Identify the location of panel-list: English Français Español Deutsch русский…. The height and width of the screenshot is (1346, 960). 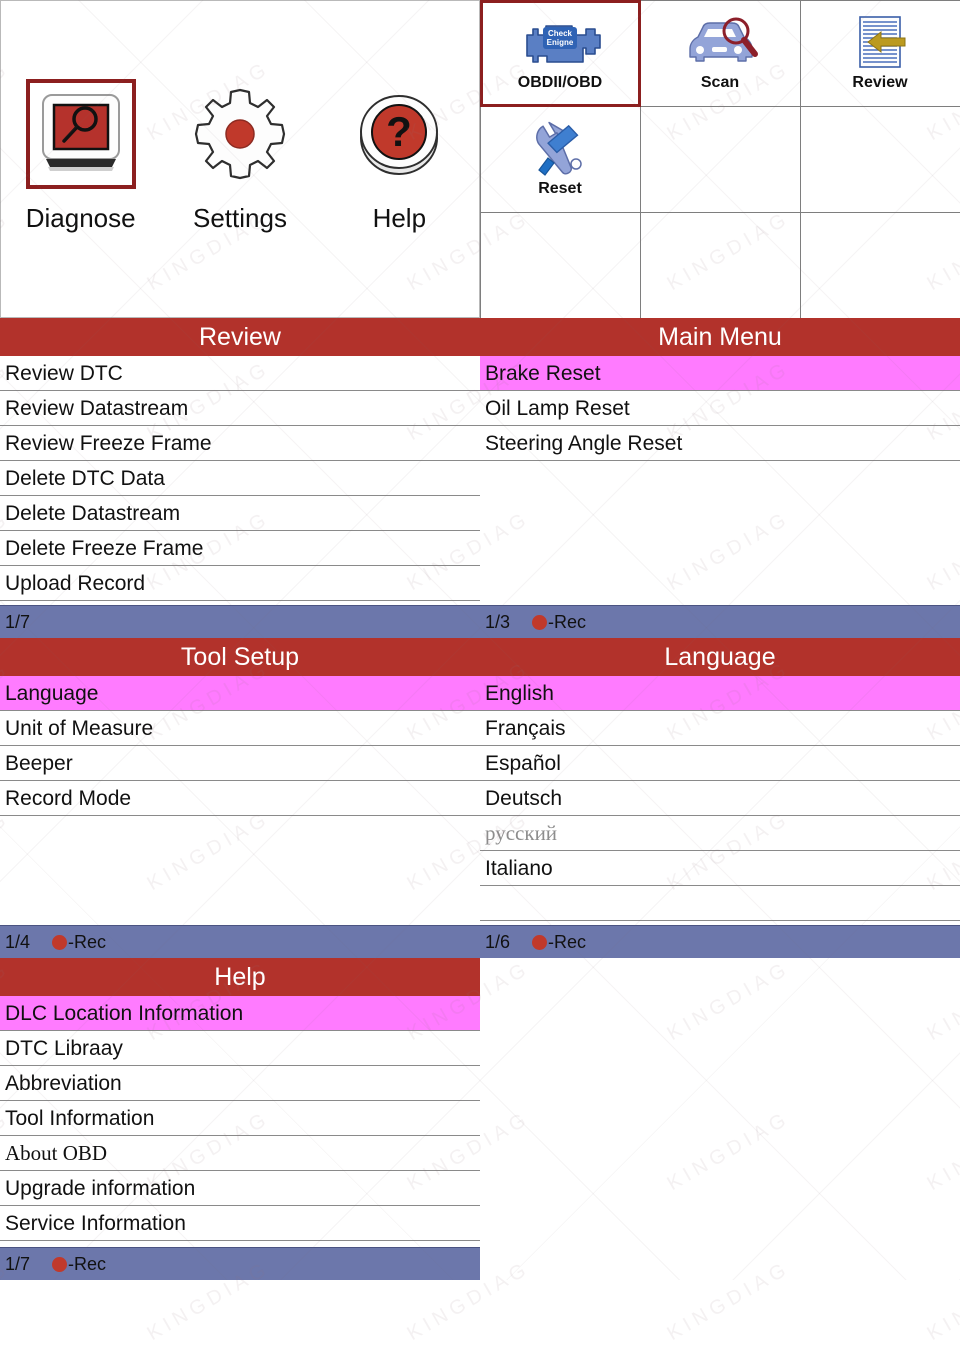
(720, 800).